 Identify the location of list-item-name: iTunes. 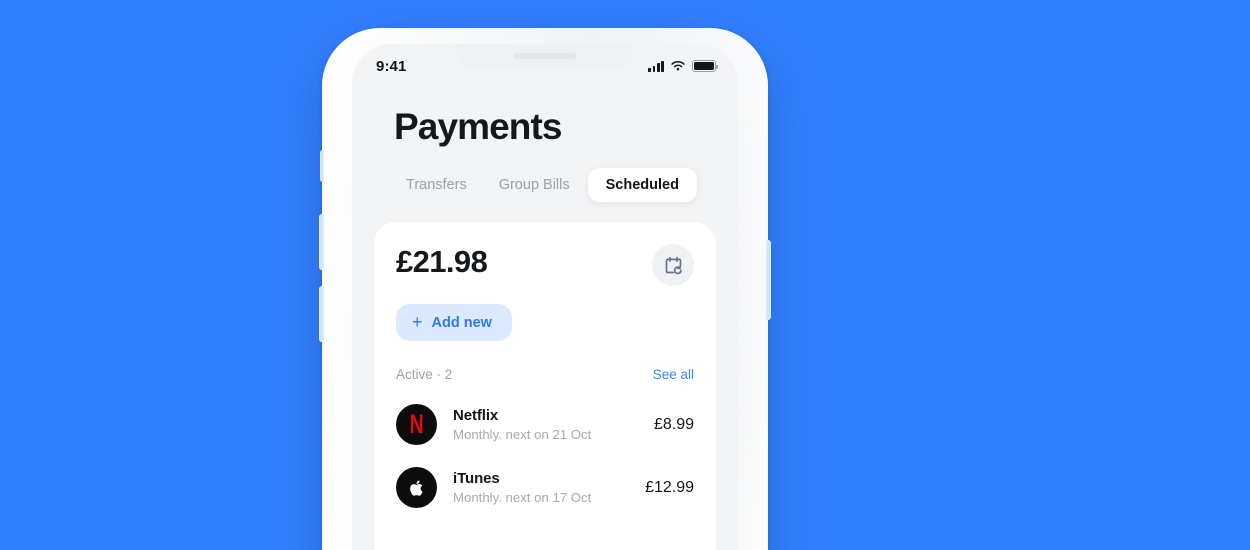
(476, 478).